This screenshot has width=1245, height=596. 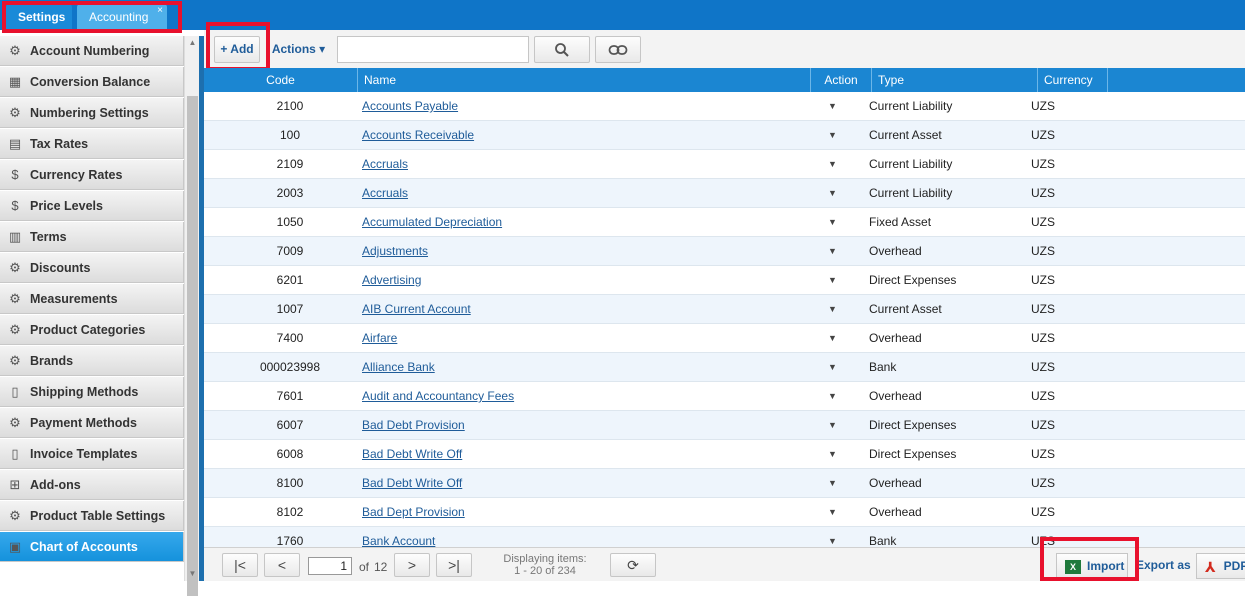 What do you see at coordinates (55, 485) in the screenshot?
I see `sidebar-item-label: Add-ons` at bounding box center [55, 485].